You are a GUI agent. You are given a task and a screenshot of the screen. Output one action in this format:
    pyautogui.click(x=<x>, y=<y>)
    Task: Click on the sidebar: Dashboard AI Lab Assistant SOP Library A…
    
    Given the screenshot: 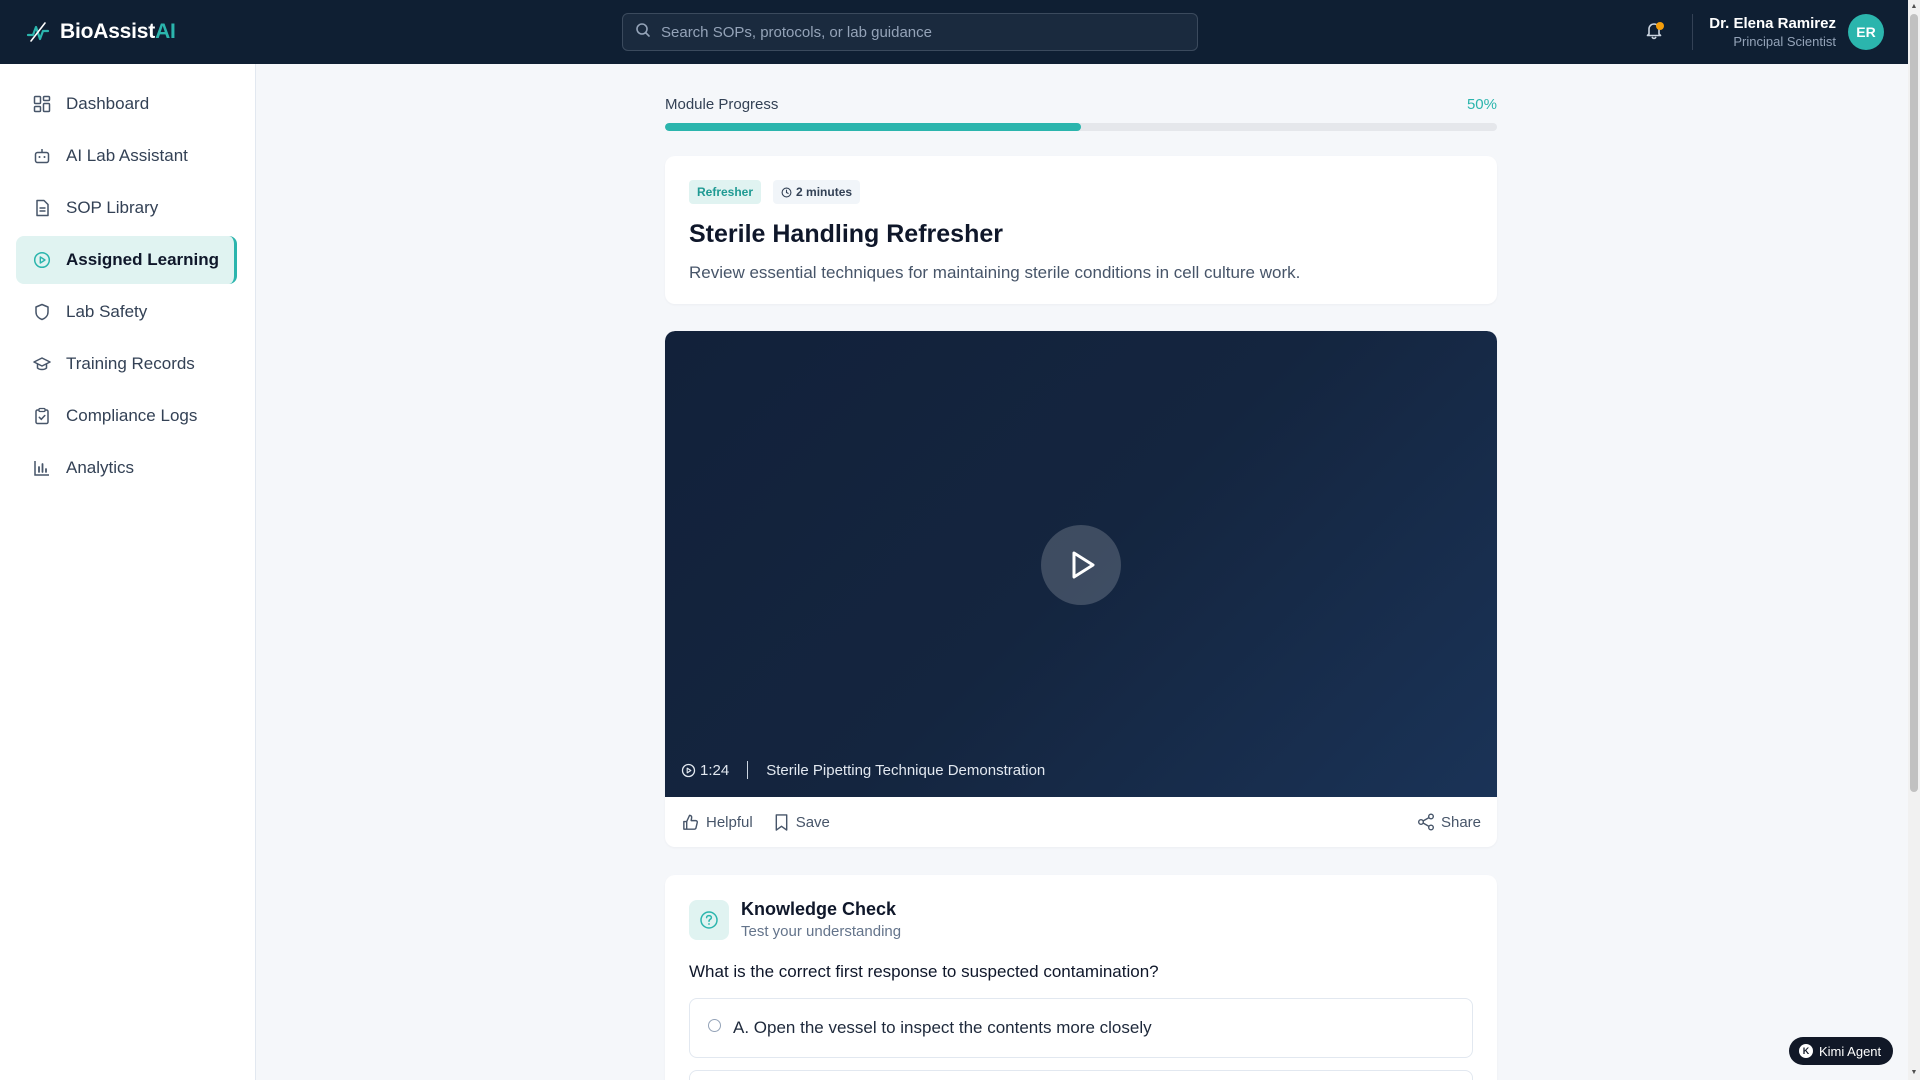 What is the action you would take?
    pyautogui.click(x=128, y=572)
    